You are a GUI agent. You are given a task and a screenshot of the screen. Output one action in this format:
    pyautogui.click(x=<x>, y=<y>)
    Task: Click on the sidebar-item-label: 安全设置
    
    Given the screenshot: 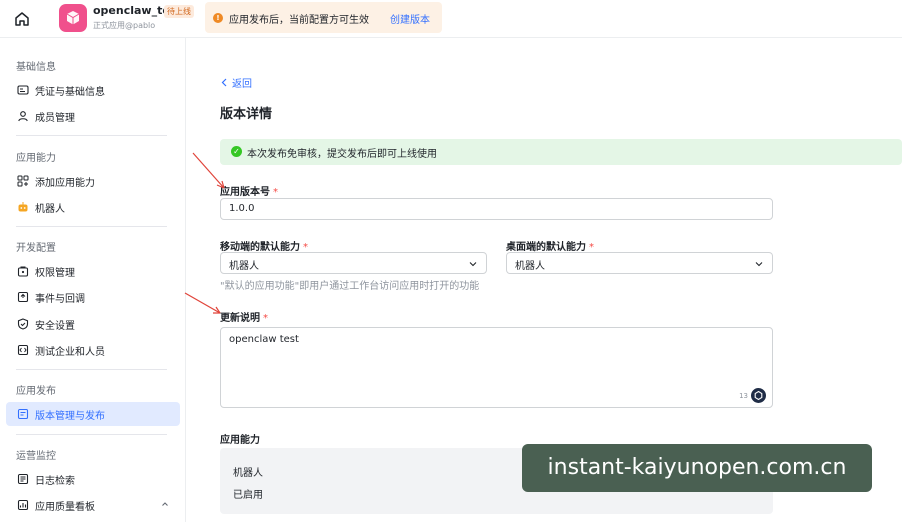 What is the action you would take?
    pyautogui.click(x=55, y=326)
    